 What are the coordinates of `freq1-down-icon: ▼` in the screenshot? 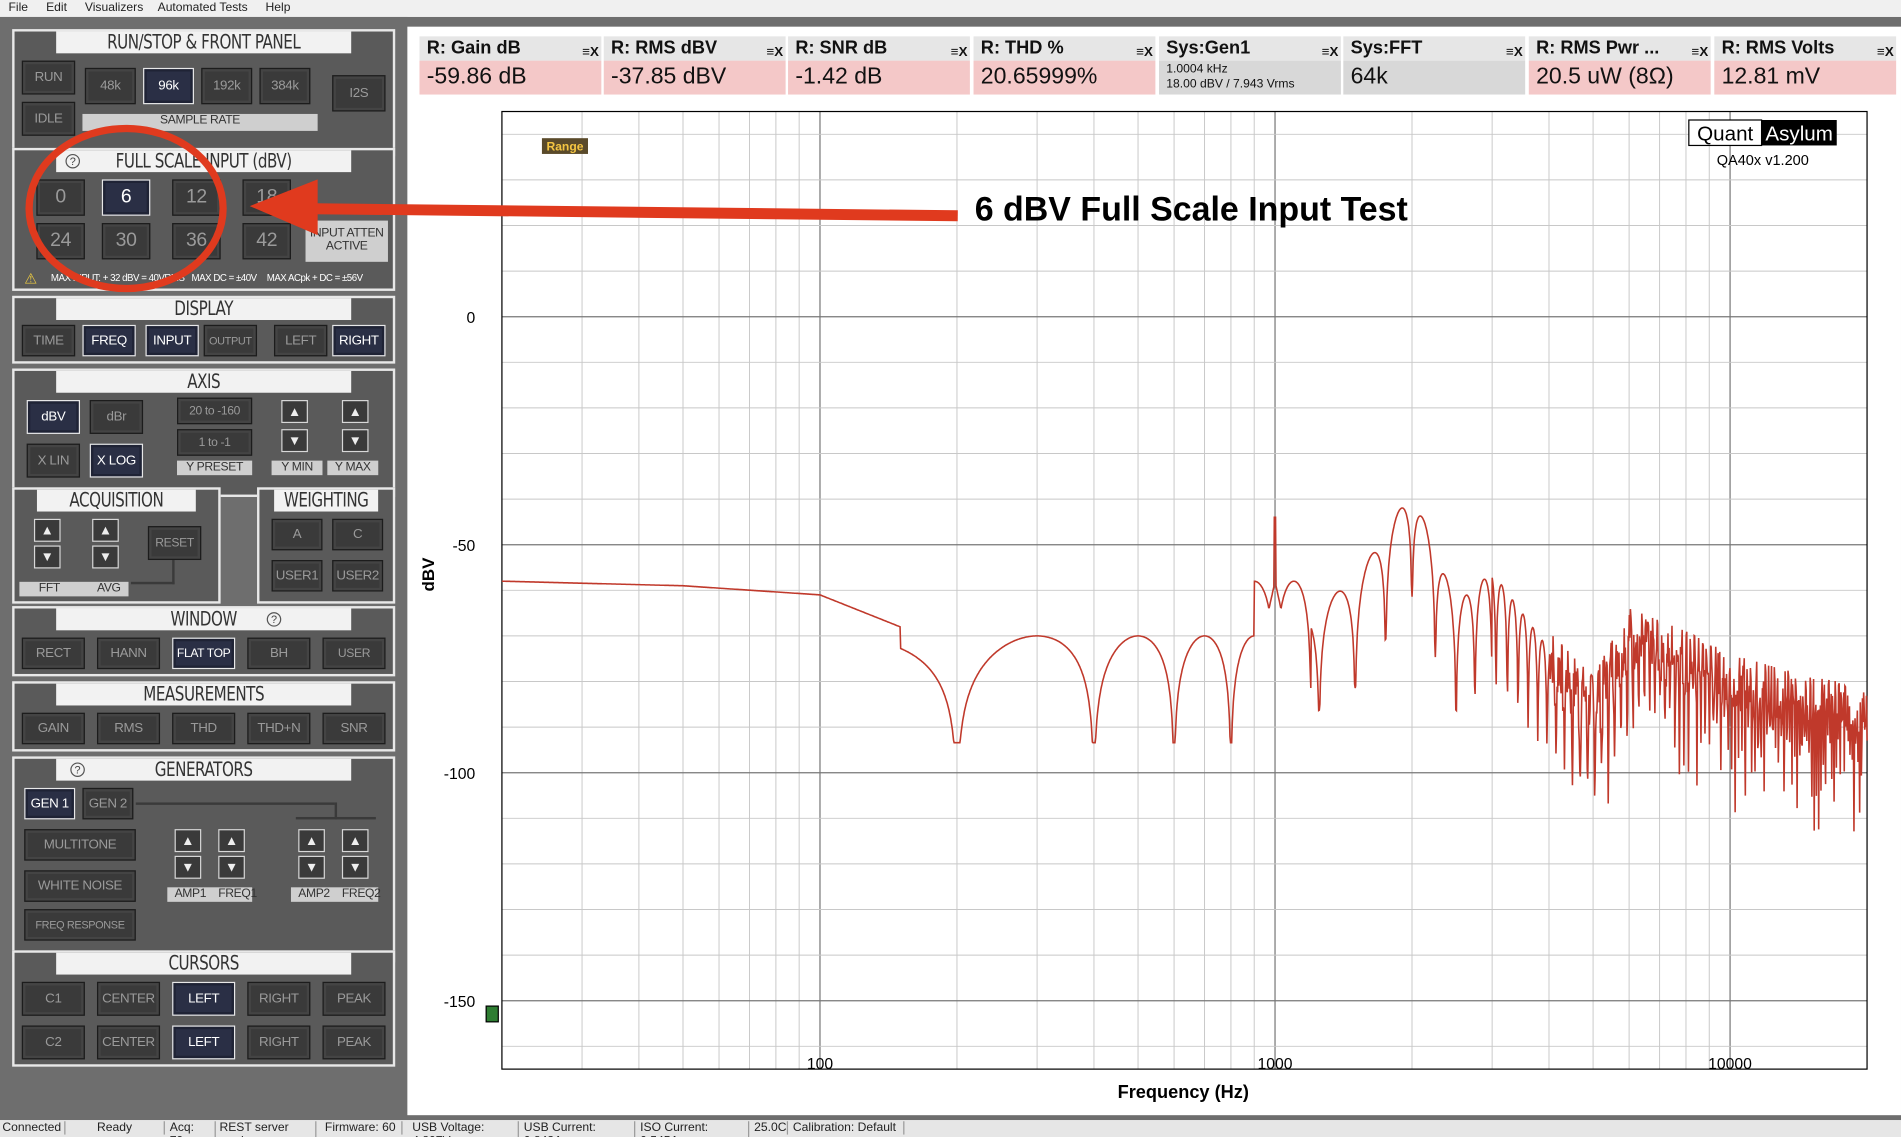 It's located at (231, 867).